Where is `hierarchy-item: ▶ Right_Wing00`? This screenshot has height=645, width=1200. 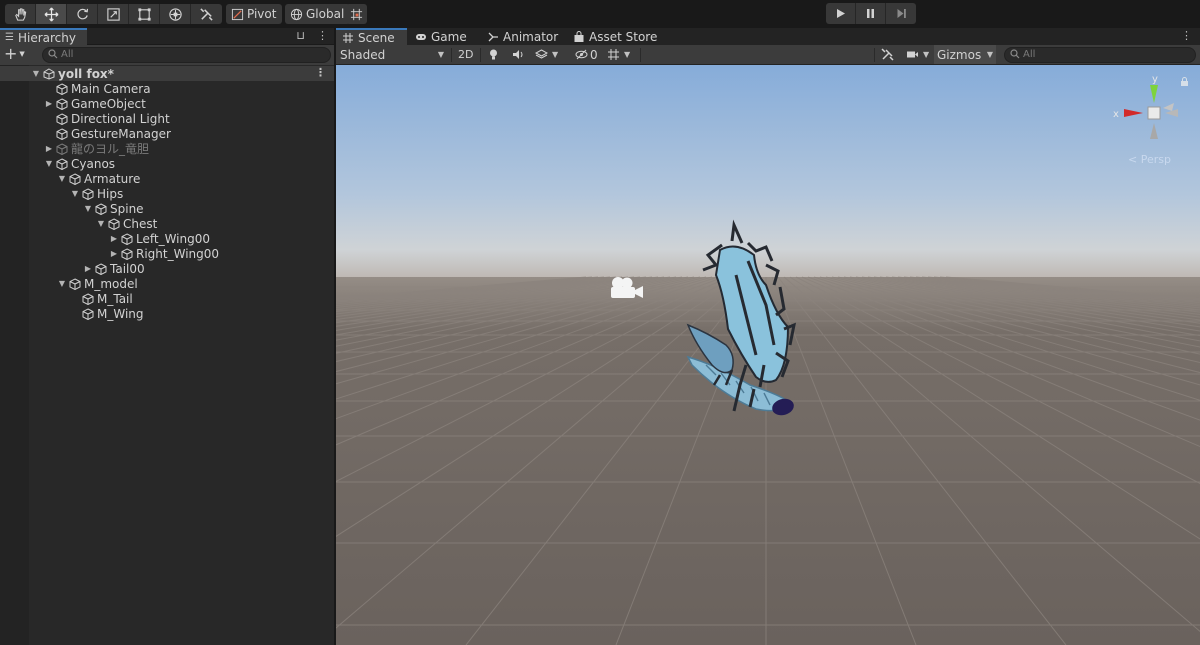
hierarchy-item: ▶ Right_Wing00 is located at coordinates (167, 253).